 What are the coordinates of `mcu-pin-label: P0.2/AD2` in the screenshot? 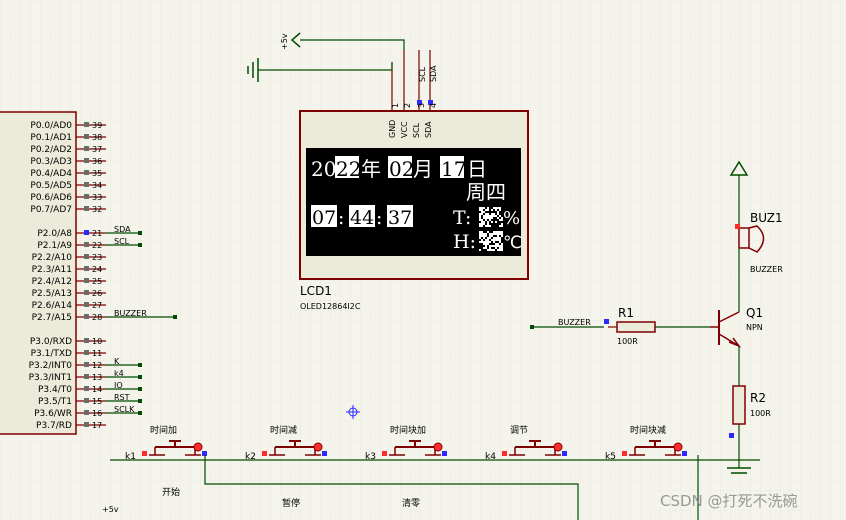 It's located at (51, 150).